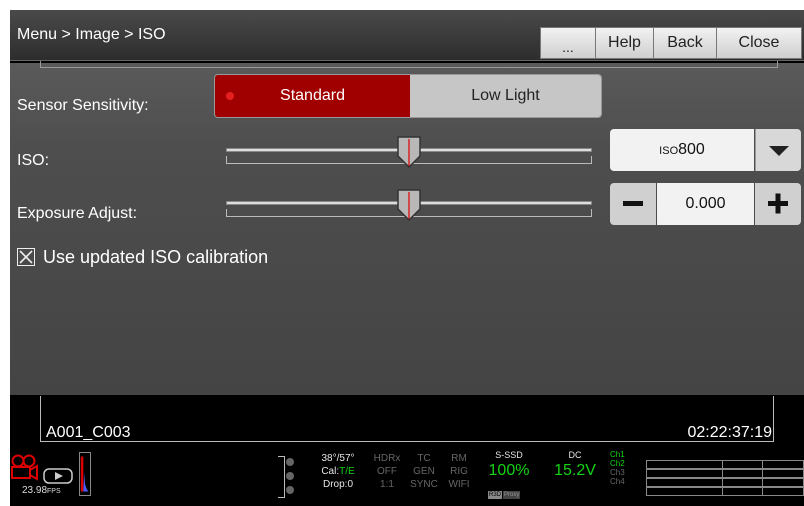 This screenshot has width=804, height=506. What do you see at coordinates (407, 35) in the screenshot?
I see `top-bar: Menu > Image > ISO ... Help Back Close` at bounding box center [407, 35].